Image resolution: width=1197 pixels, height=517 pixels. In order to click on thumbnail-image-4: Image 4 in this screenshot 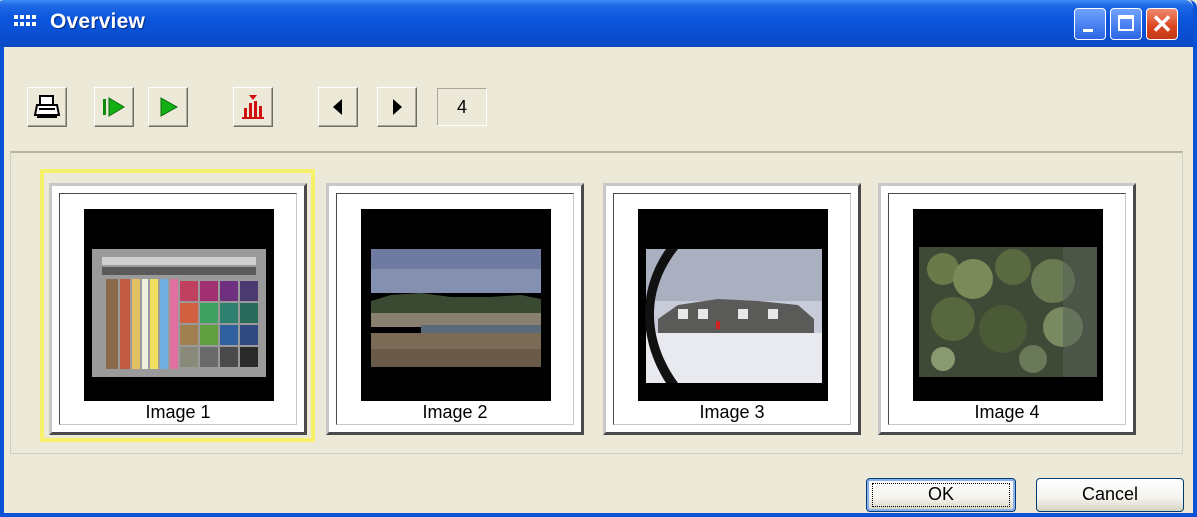, I will do `click(1007, 309)`.